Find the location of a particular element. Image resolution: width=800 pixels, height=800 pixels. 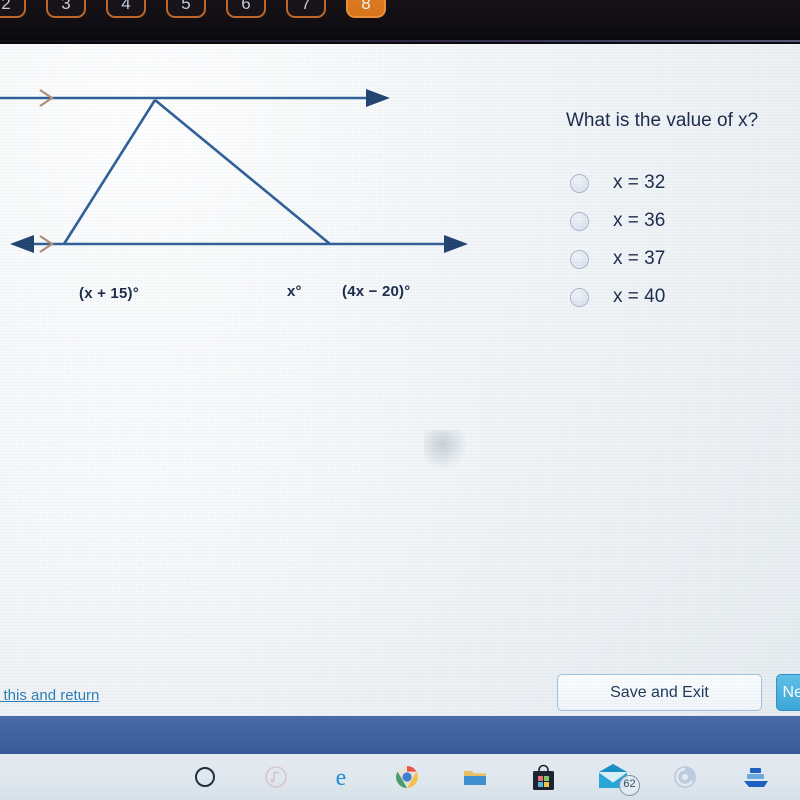

mark-this-and-return-link: Mark this and return is located at coordinates (49, 695).